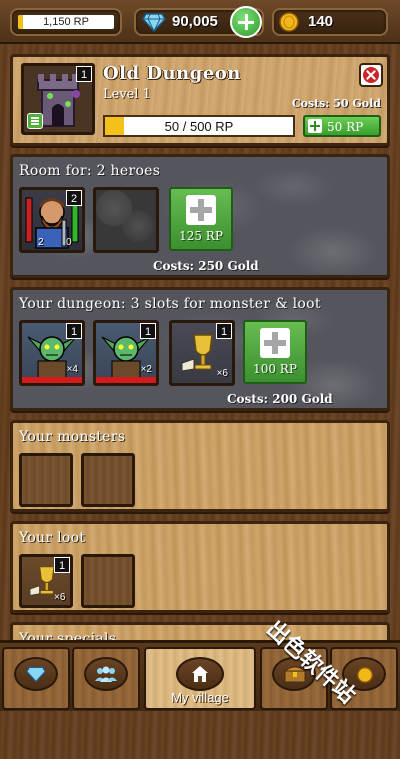  I want to click on nav-shop-circle, so click(36, 674).